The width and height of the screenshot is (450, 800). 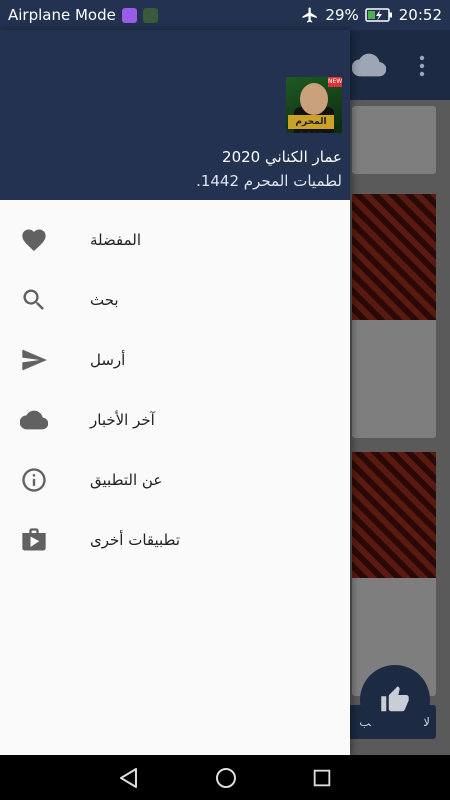 I want to click on menu-item-send: أرسل, so click(x=175, y=360).